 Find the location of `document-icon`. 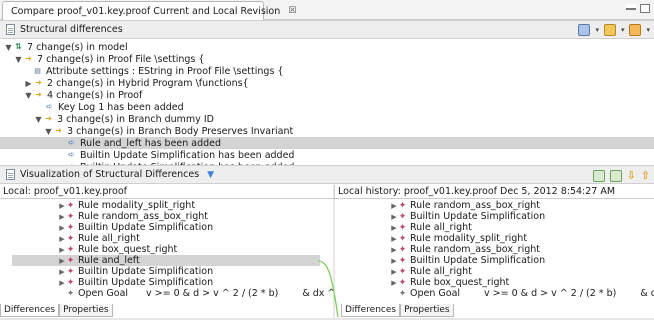

document-icon is located at coordinates (10, 174).